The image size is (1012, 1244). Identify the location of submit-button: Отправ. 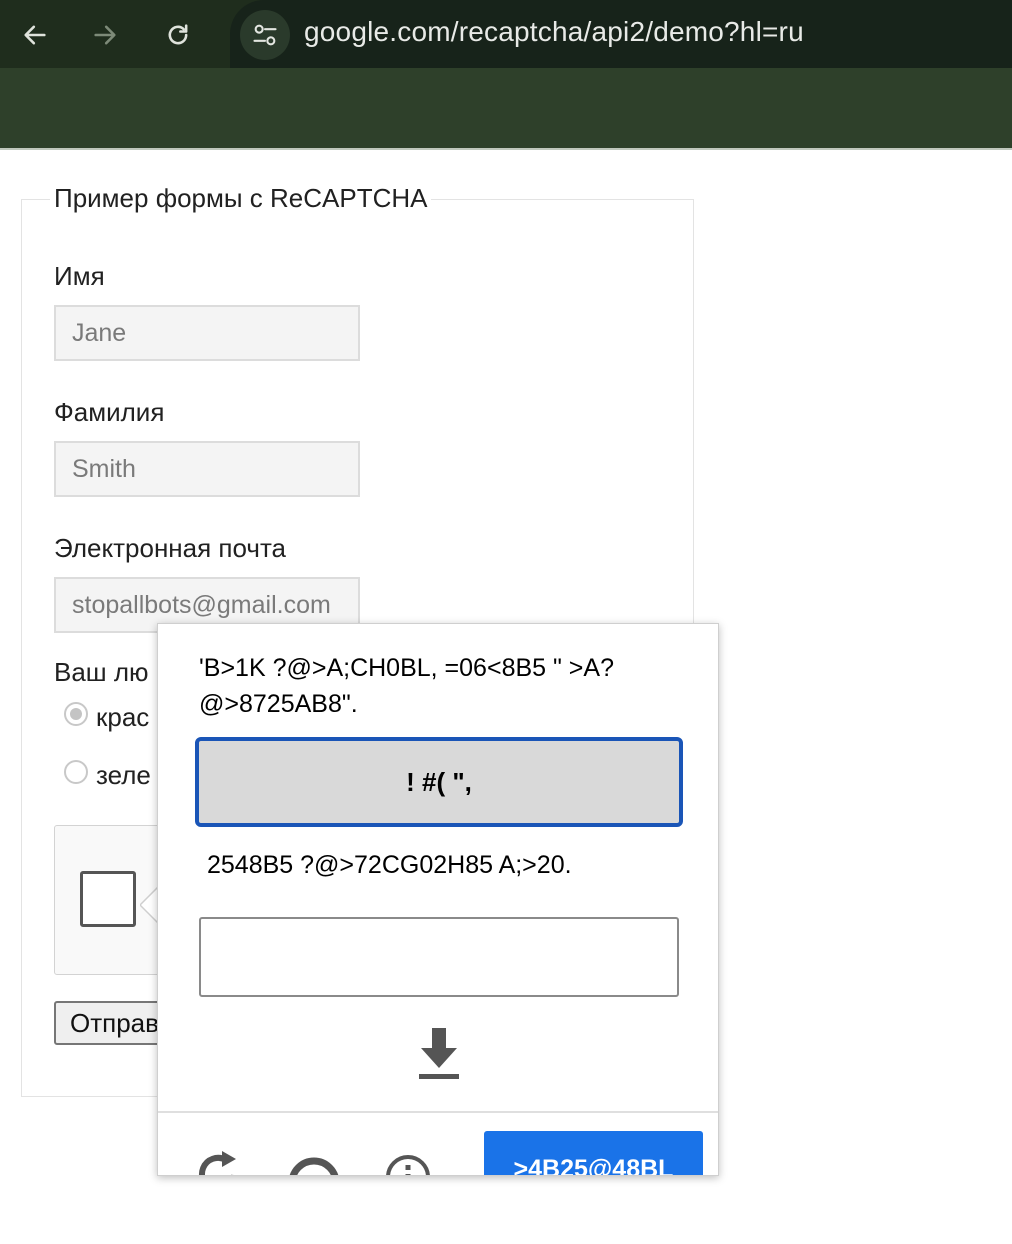
(114, 1023).